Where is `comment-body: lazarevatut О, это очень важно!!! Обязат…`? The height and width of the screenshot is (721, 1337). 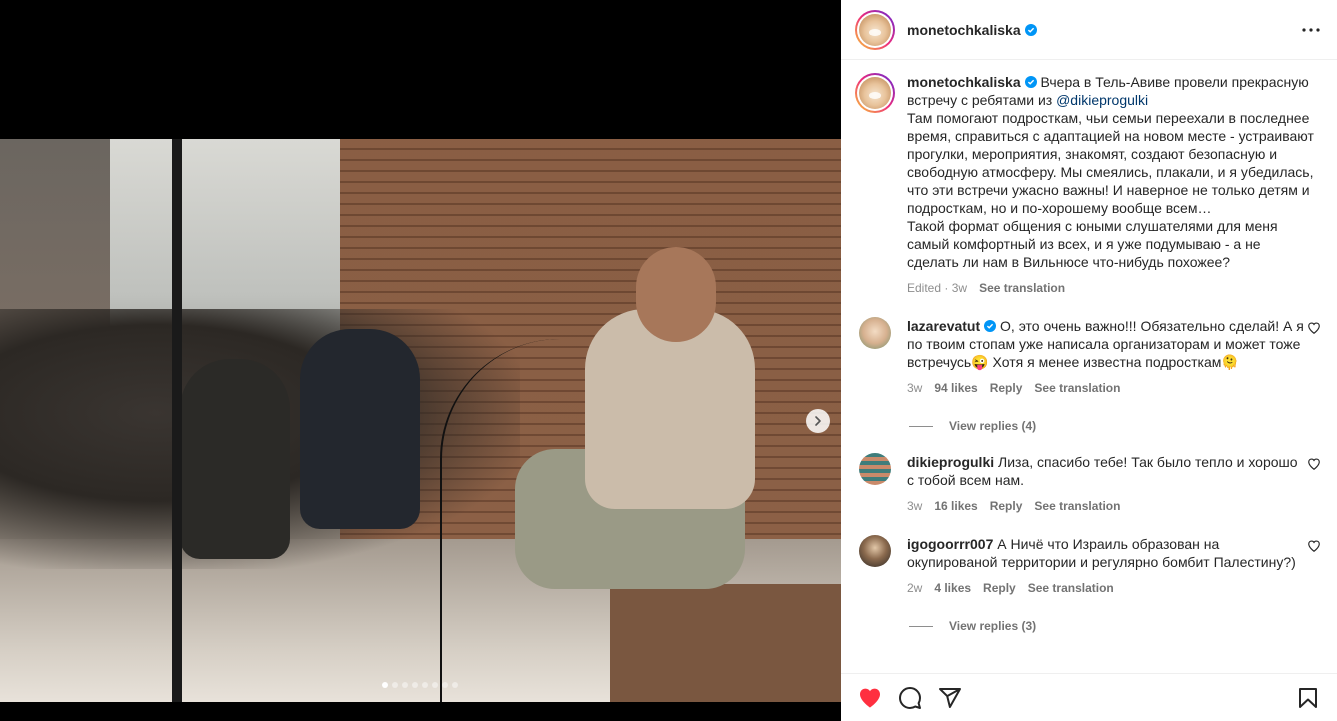 comment-body: lazarevatut О, это очень важно!!! Обязат… is located at coordinates (1107, 357).